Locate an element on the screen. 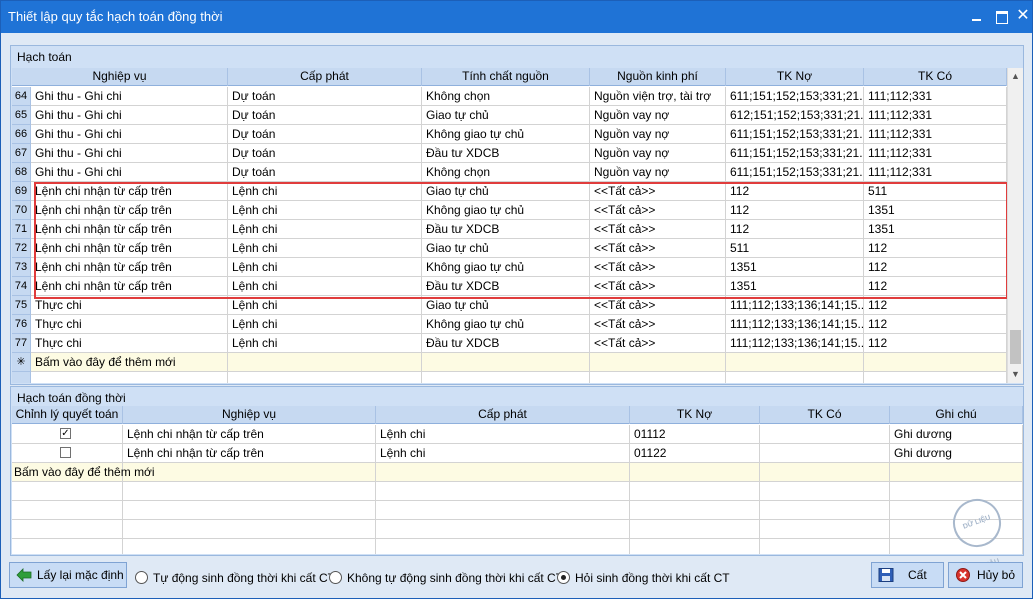  table-cell: Nguồn viện trợ, tài trợ is located at coordinates (658, 96).